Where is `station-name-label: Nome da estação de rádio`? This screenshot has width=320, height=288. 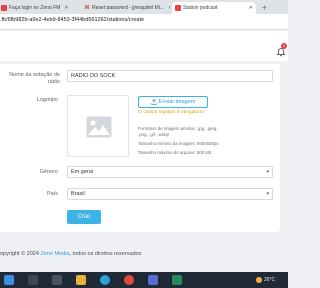
station-name-label: Nome da estação de rádio is located at coordinates (34, 78).